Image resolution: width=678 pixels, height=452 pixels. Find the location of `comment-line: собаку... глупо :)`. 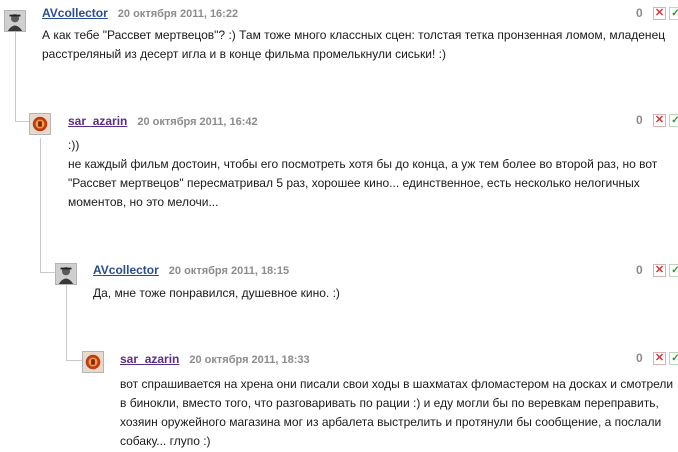

comment-line: собаку... глупо :) is located at coordinates (165, 441).